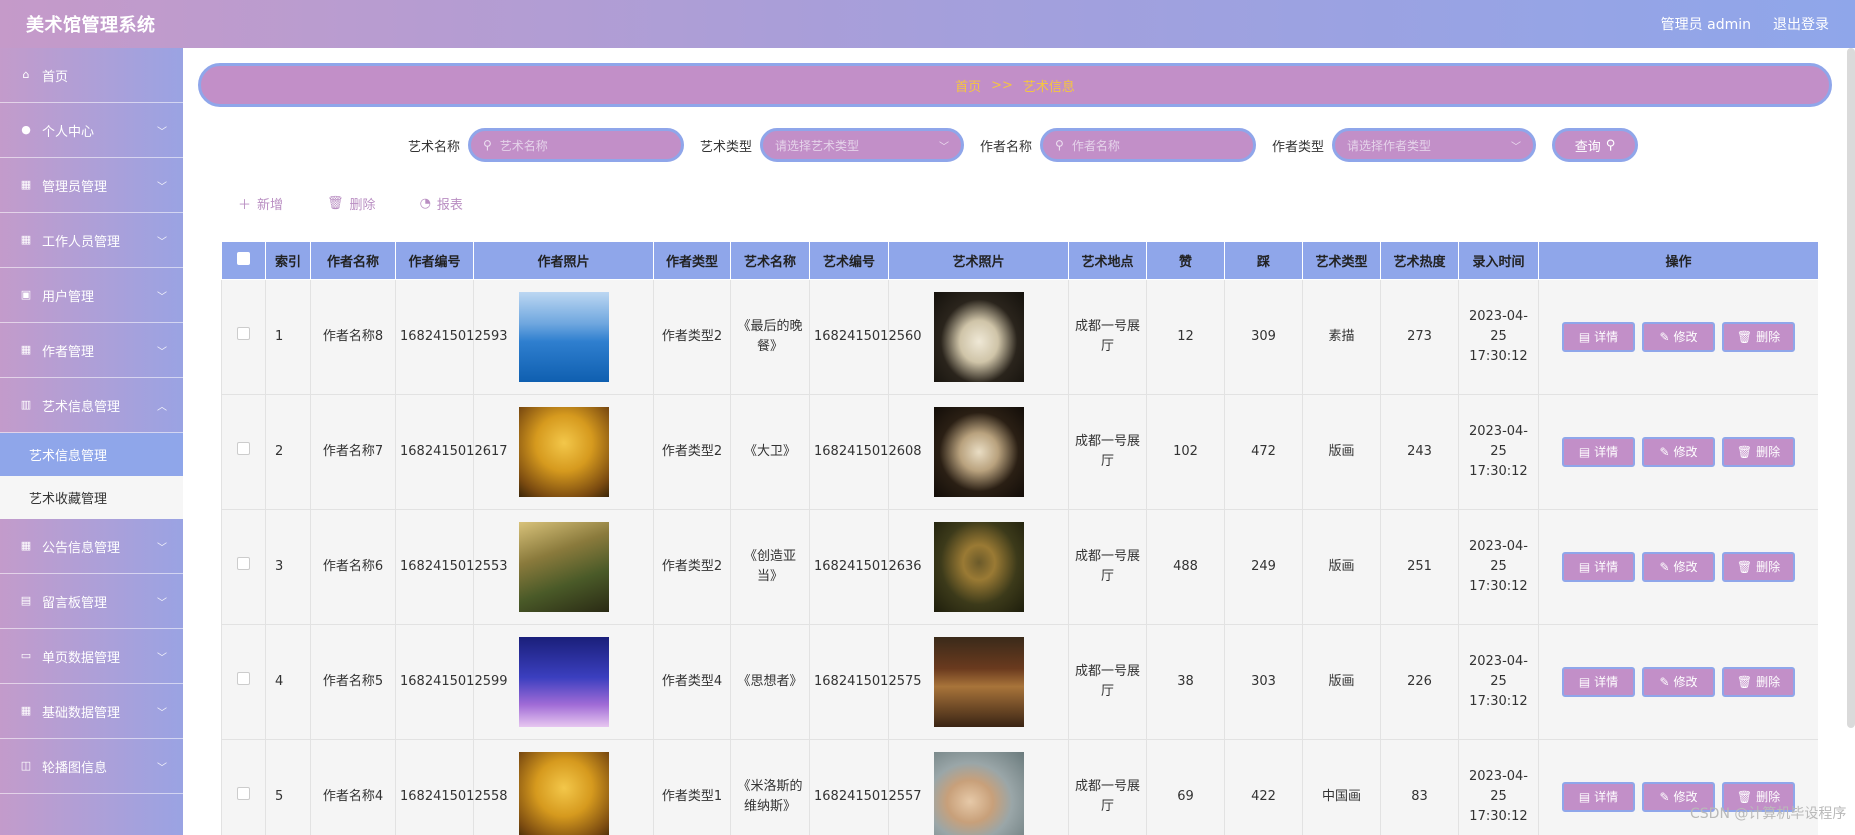  I want to click on sidebar-subitem-art-collection: 艺术收藏管理, so click(91, 497).